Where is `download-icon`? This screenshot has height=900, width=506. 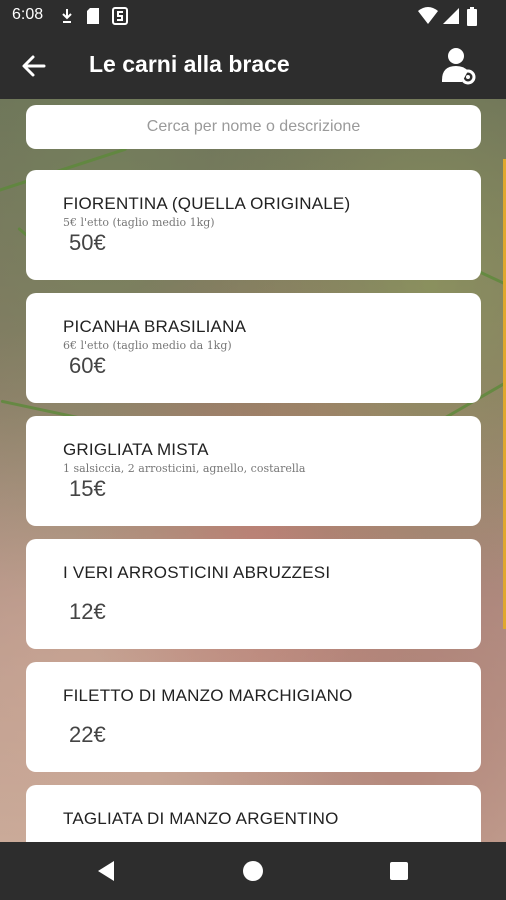
download-icon is located at coordinates (67, 16).